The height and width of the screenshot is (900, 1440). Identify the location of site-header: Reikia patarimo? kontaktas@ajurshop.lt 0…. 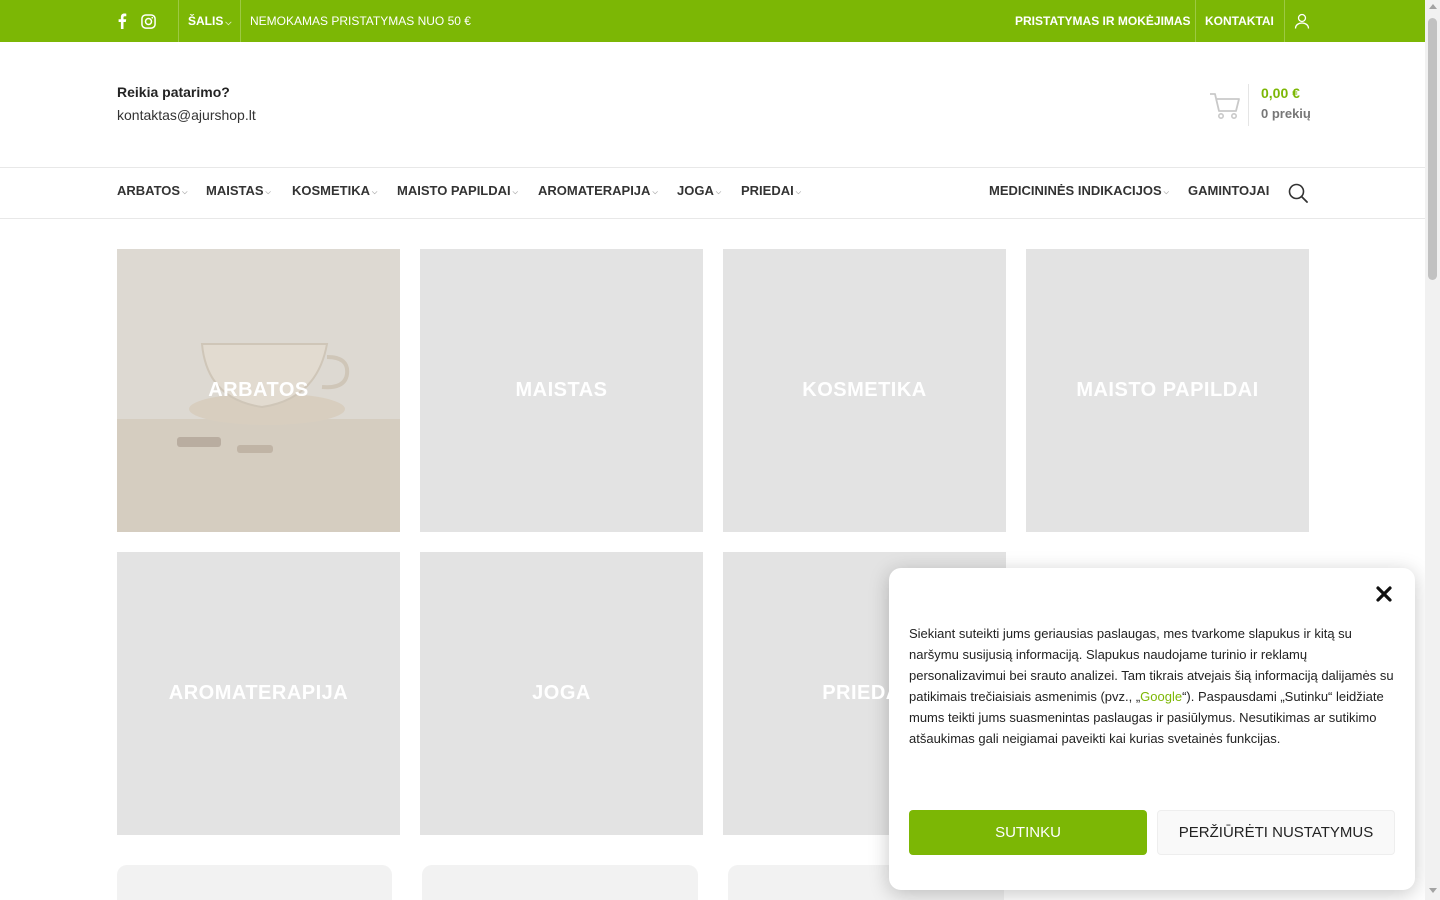
(712, 105).